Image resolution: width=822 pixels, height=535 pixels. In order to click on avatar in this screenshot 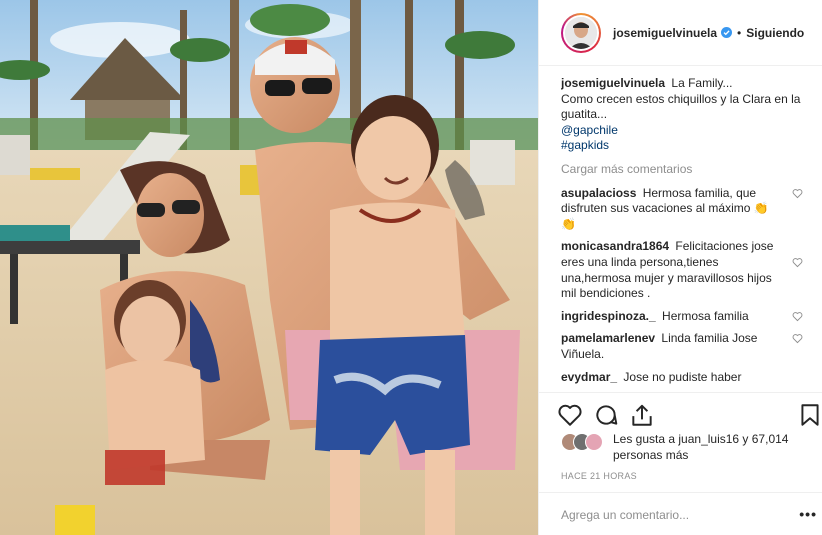, I will do `click(581, 32)`.